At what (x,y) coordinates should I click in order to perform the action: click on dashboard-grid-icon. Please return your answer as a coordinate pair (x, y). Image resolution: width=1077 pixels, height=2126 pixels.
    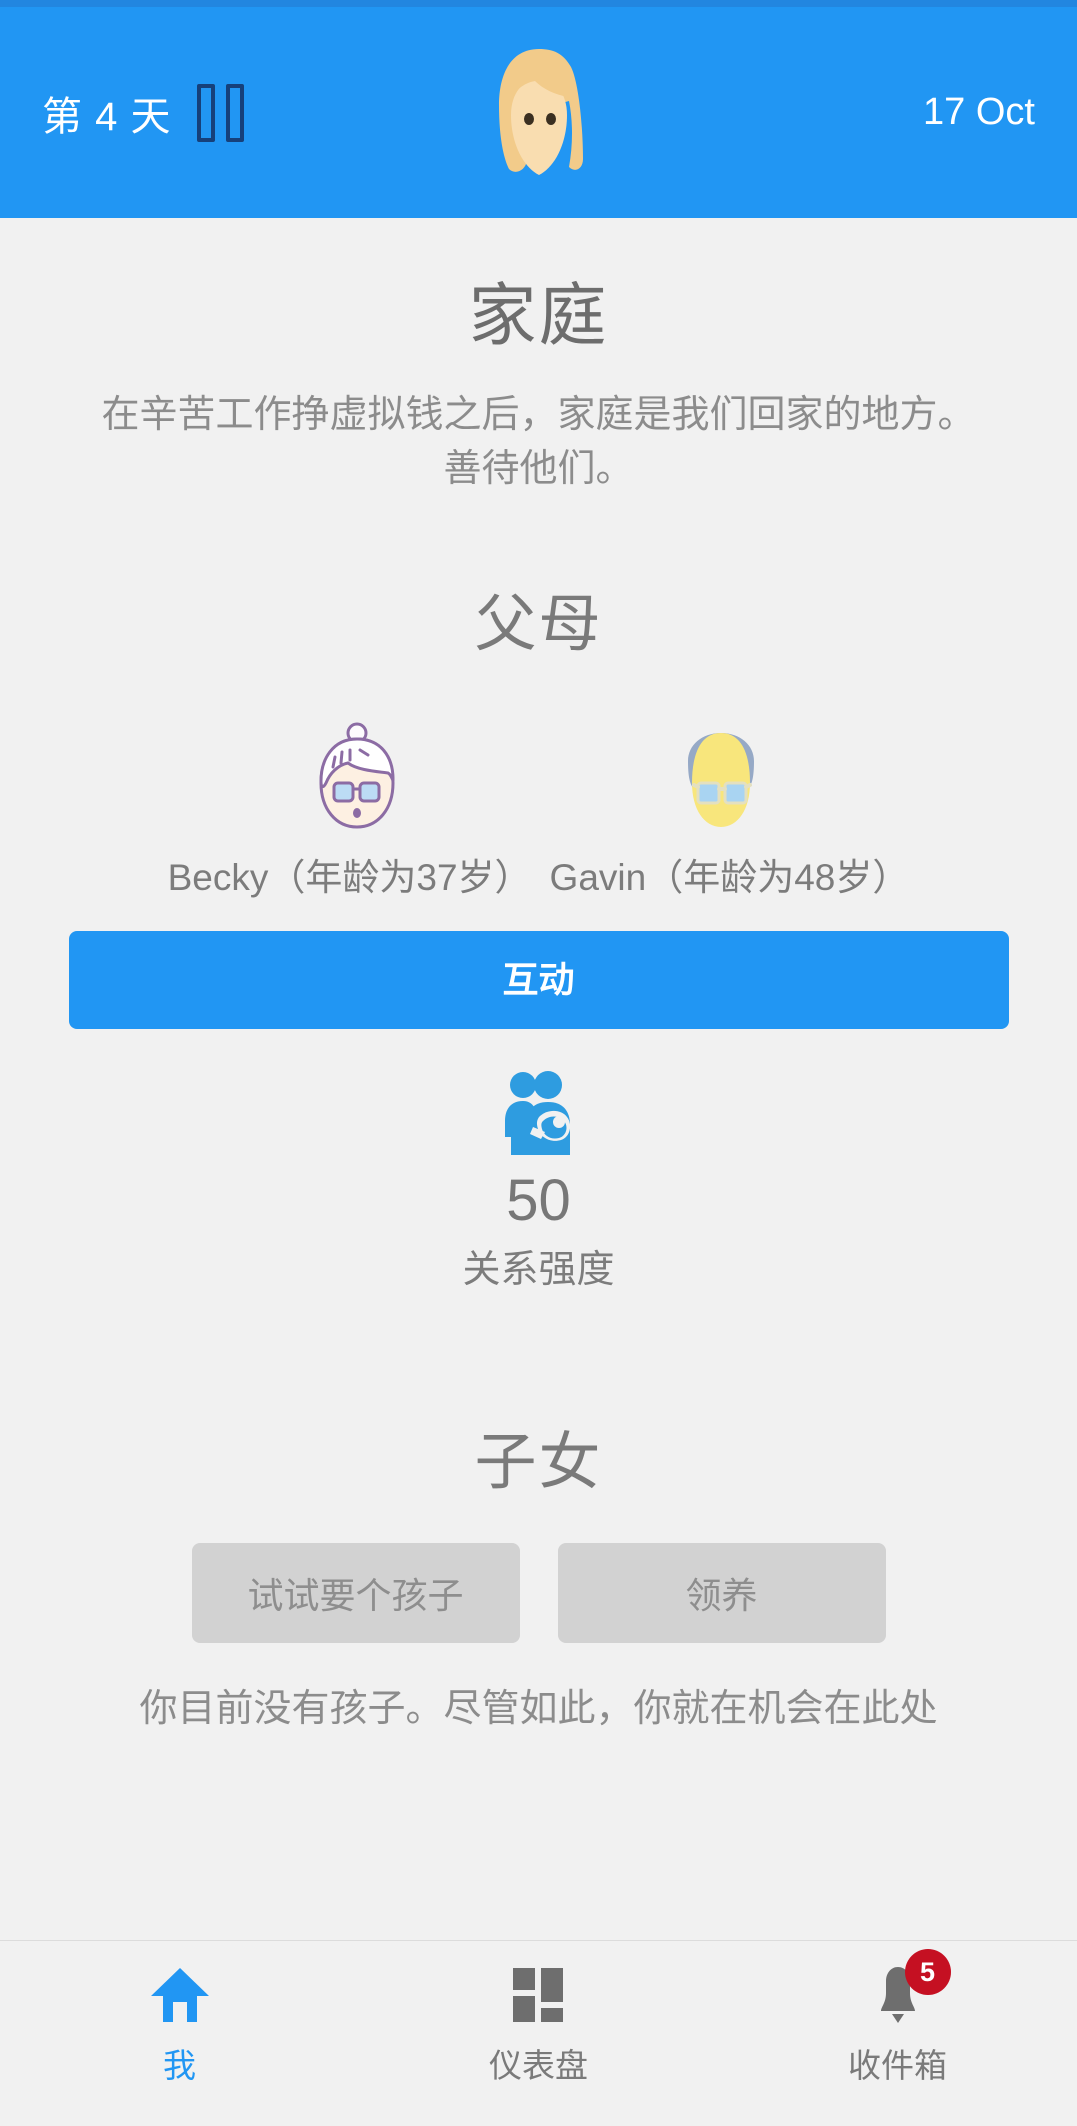
    Looking at the image, I should click on (537, 1995).